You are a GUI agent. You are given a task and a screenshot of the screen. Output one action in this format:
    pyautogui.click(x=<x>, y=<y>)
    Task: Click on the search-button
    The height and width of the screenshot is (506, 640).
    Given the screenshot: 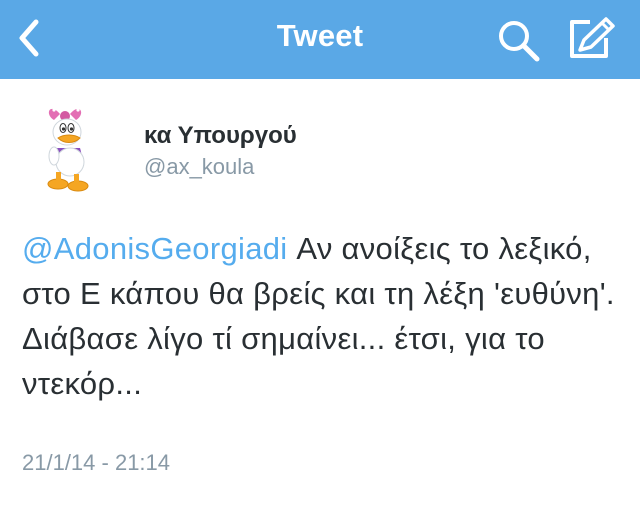 What is the action you would take?
    pyautogui.click(x=519, y=41)
    